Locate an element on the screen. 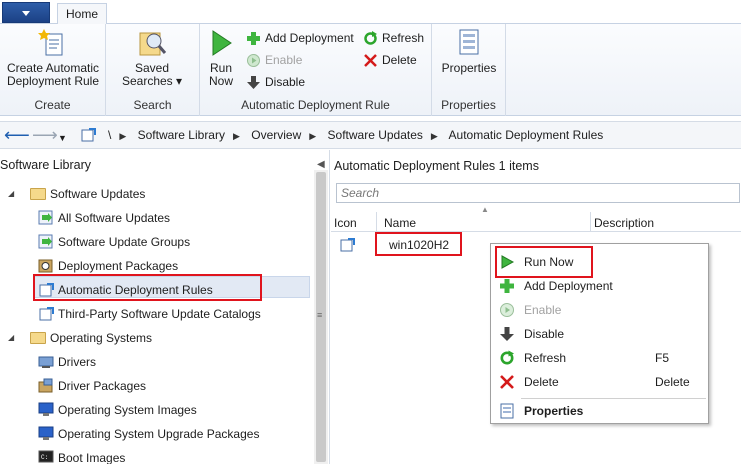 The image size is (741, 464). menu-item-delete: Delete Delete is located at coordinates (599, 382).